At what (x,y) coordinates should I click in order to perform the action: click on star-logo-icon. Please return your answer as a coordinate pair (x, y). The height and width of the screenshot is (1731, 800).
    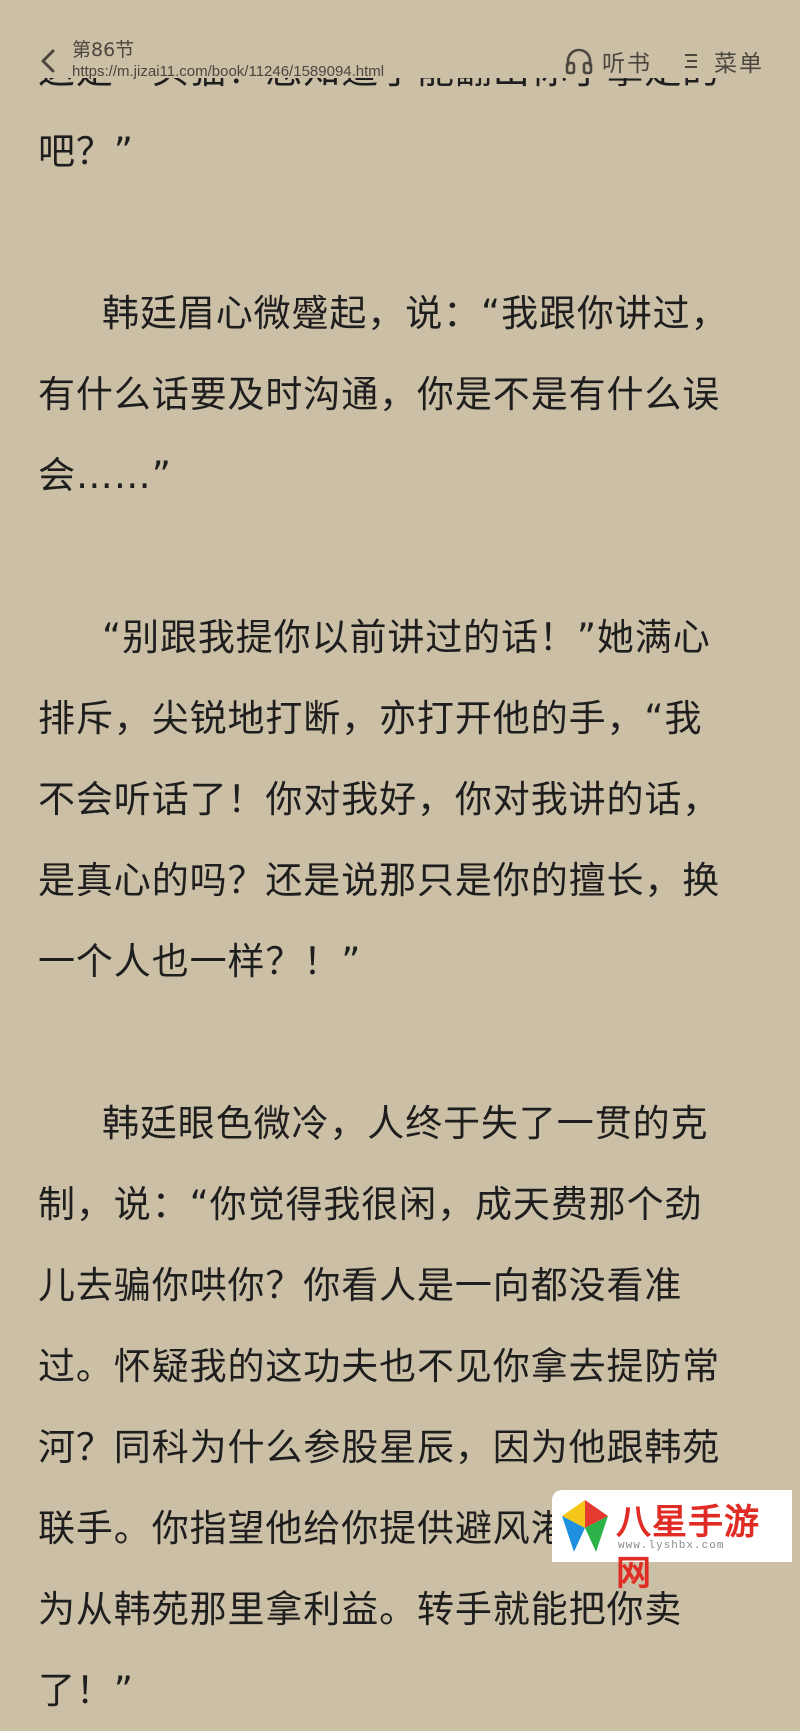
    Looking at the image, I should click on (585, 1526).